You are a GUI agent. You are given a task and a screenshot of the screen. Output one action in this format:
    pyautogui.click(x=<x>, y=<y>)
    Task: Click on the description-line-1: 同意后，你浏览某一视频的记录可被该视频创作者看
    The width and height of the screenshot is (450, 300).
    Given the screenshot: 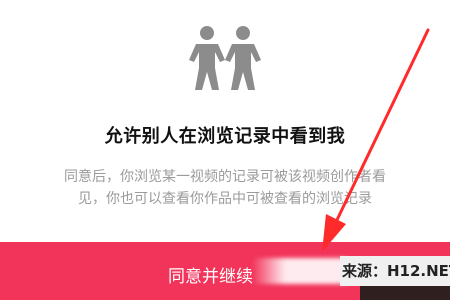 What is the action you would take?
    pyautogui.click(x=225, y=177)
    